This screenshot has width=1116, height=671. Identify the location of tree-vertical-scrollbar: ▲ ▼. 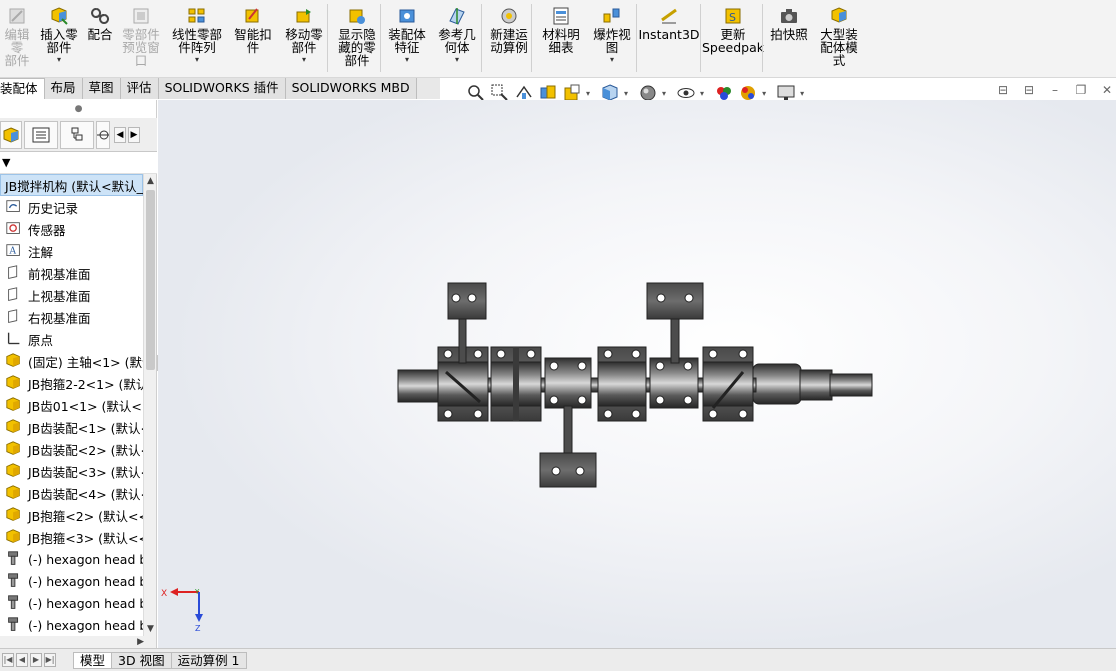
(149, 405).